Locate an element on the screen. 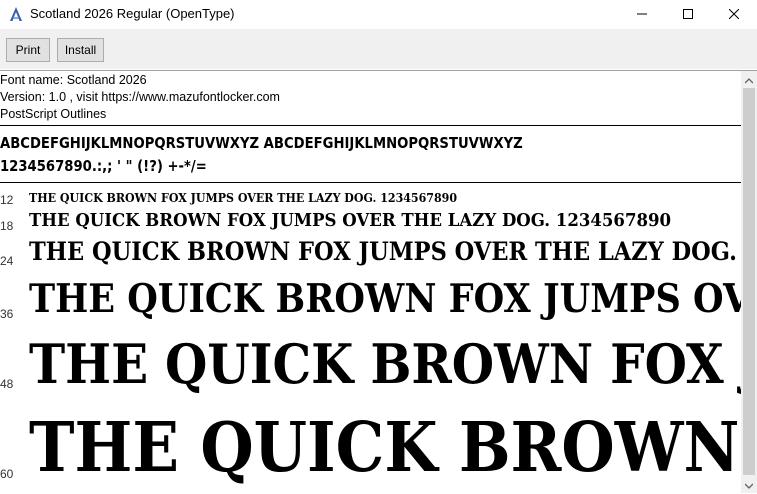 The height and width of the screenshot is (494, 757). chevron-down-icon is located at coordinates (749, 485).